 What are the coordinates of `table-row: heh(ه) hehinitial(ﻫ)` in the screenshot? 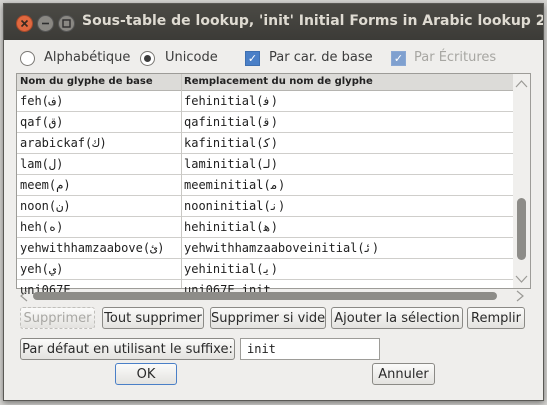 It's located at (265, 227).